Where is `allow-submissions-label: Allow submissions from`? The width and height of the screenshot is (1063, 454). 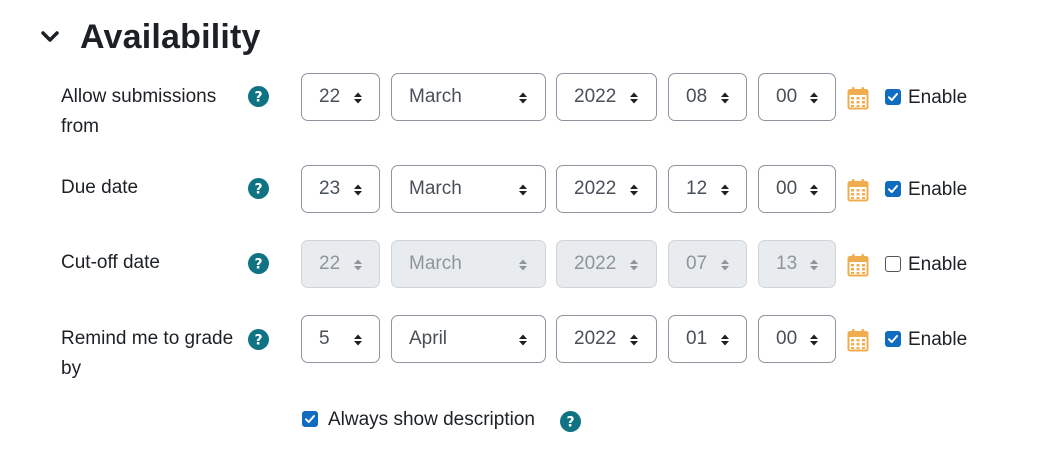 allow-submissions-label: Allow submissions from is located at coordinates (139, 111).